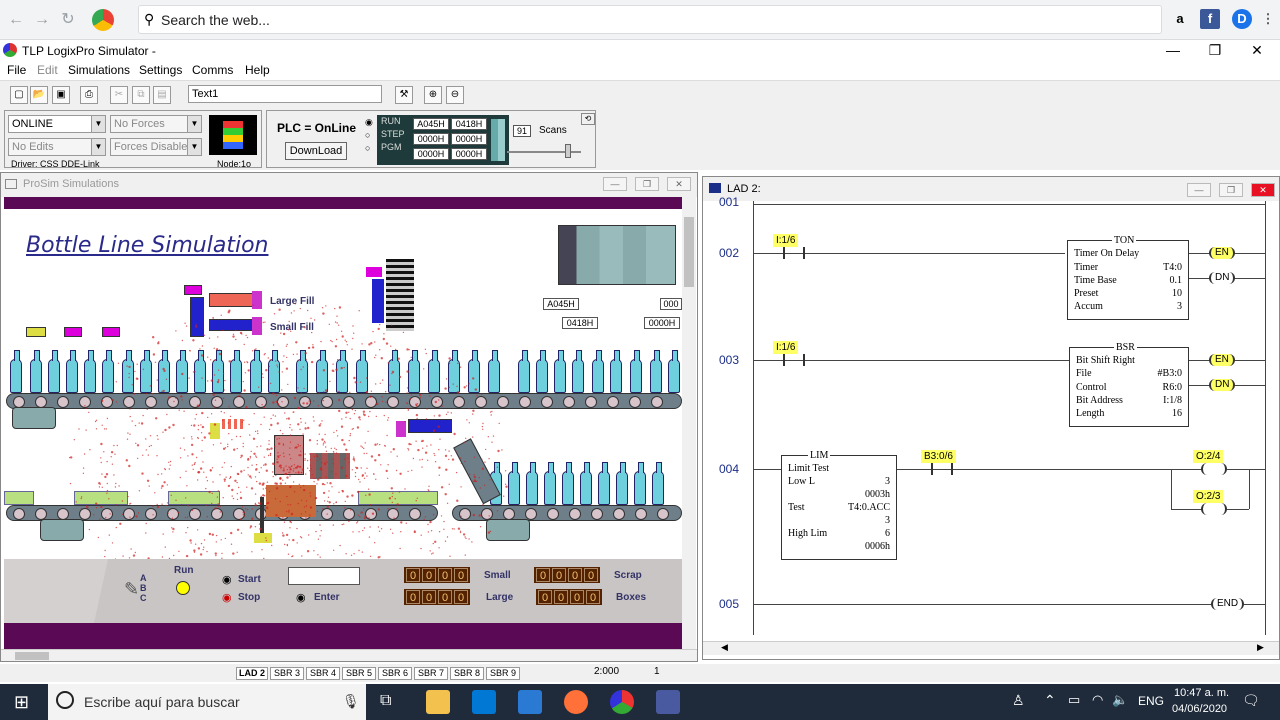 This screenshot has height=720, width=1280. I want to click on refresh-icon: ⟲, so click(588, 119).